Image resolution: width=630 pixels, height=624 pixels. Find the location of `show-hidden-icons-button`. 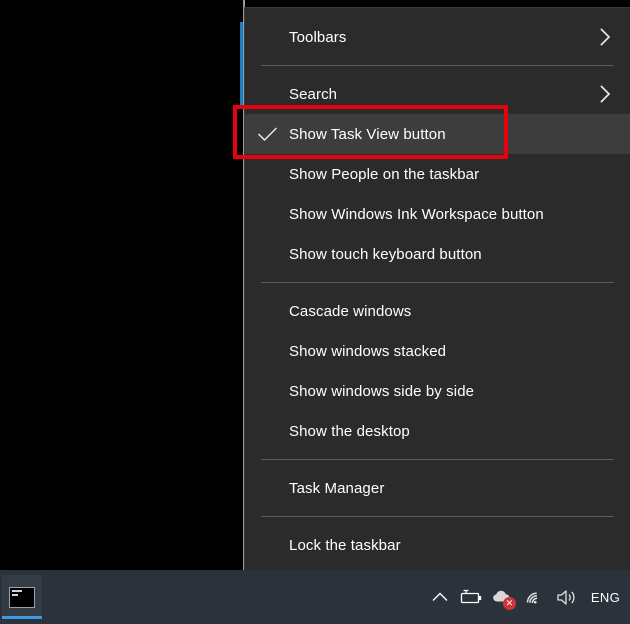

show-hidden-icons-button is located at coordinates (440, 597).